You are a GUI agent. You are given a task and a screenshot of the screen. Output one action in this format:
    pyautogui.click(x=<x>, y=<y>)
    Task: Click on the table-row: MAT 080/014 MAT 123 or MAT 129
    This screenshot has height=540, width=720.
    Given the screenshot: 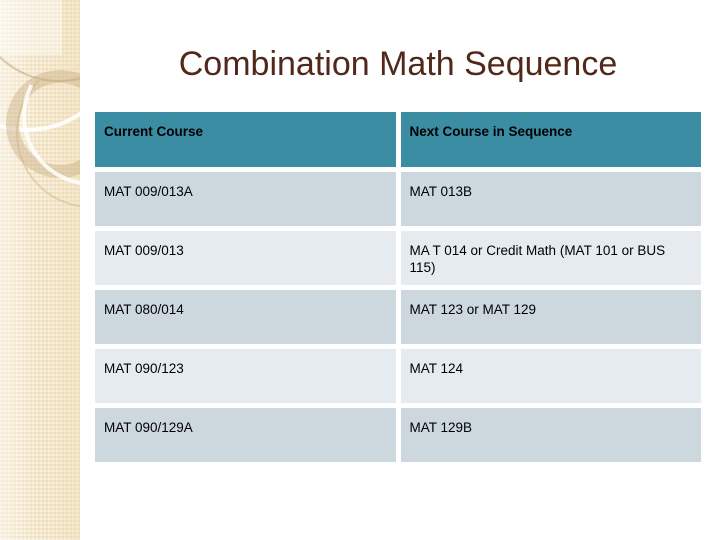 What is the action you would take?
    pyautogui.click(x=398, y=317)
    